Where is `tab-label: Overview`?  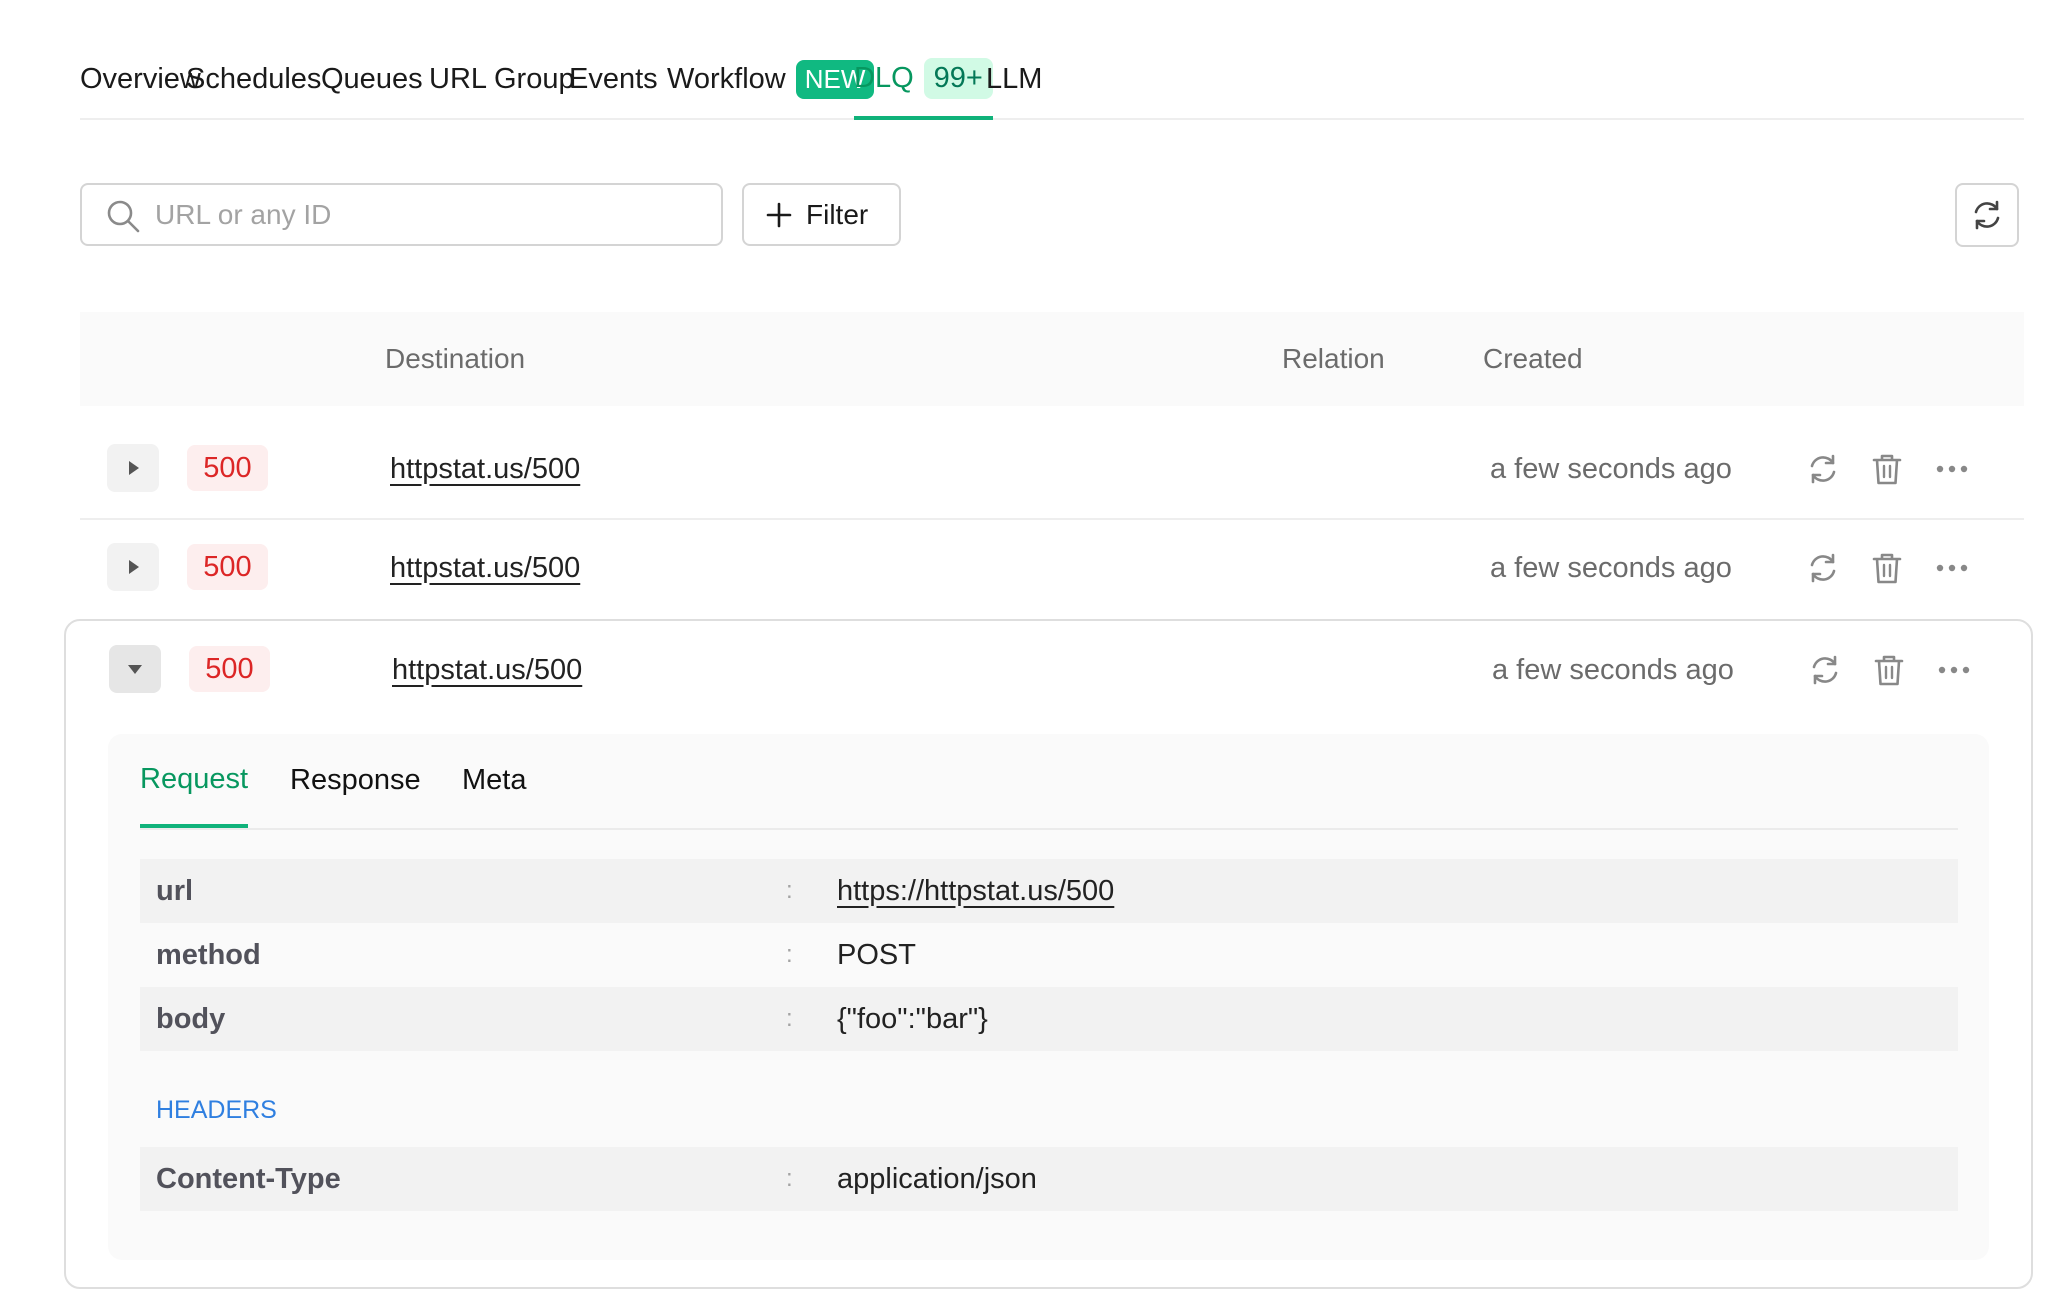 tab-label: Overview is located at coordinates (140, 78).